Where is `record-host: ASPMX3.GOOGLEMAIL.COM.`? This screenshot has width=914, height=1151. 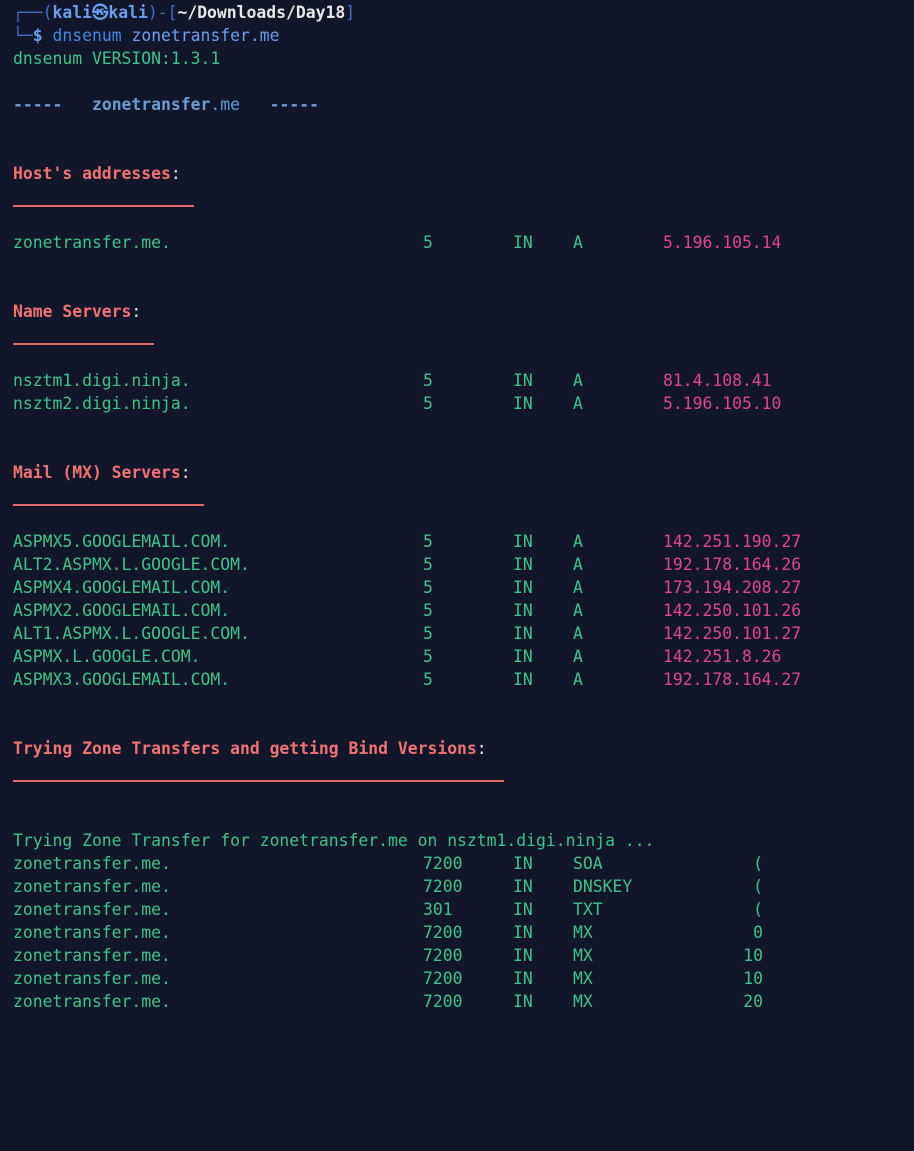 record-host: ASPMX3.GOOGLEMAIL.COM. is located at coordinates (122, 679).